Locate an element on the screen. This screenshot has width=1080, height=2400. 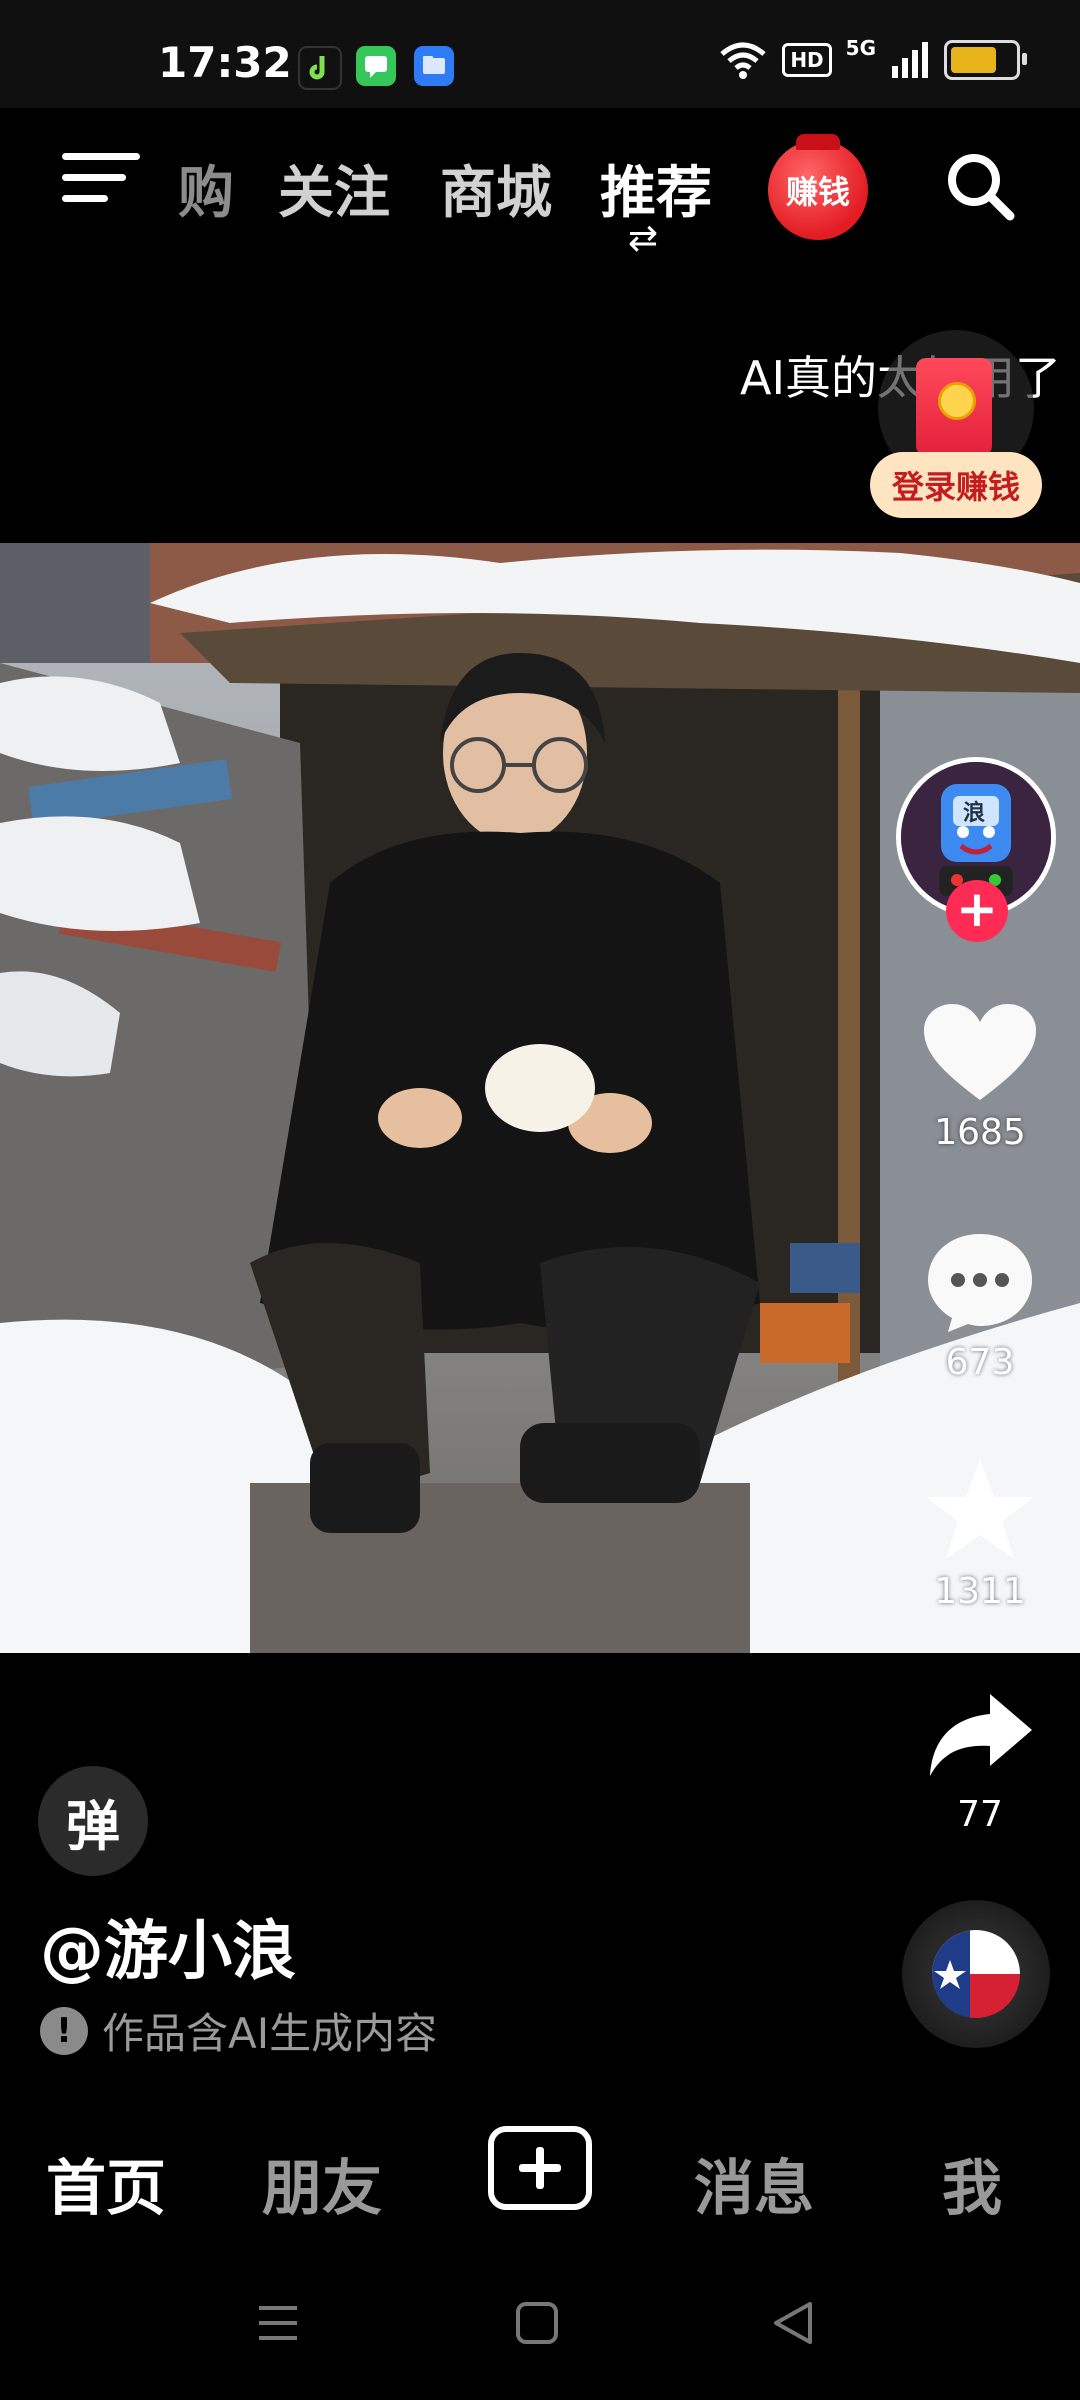
info-exclamation-icon: ! is located at coordinates (64, 2030).